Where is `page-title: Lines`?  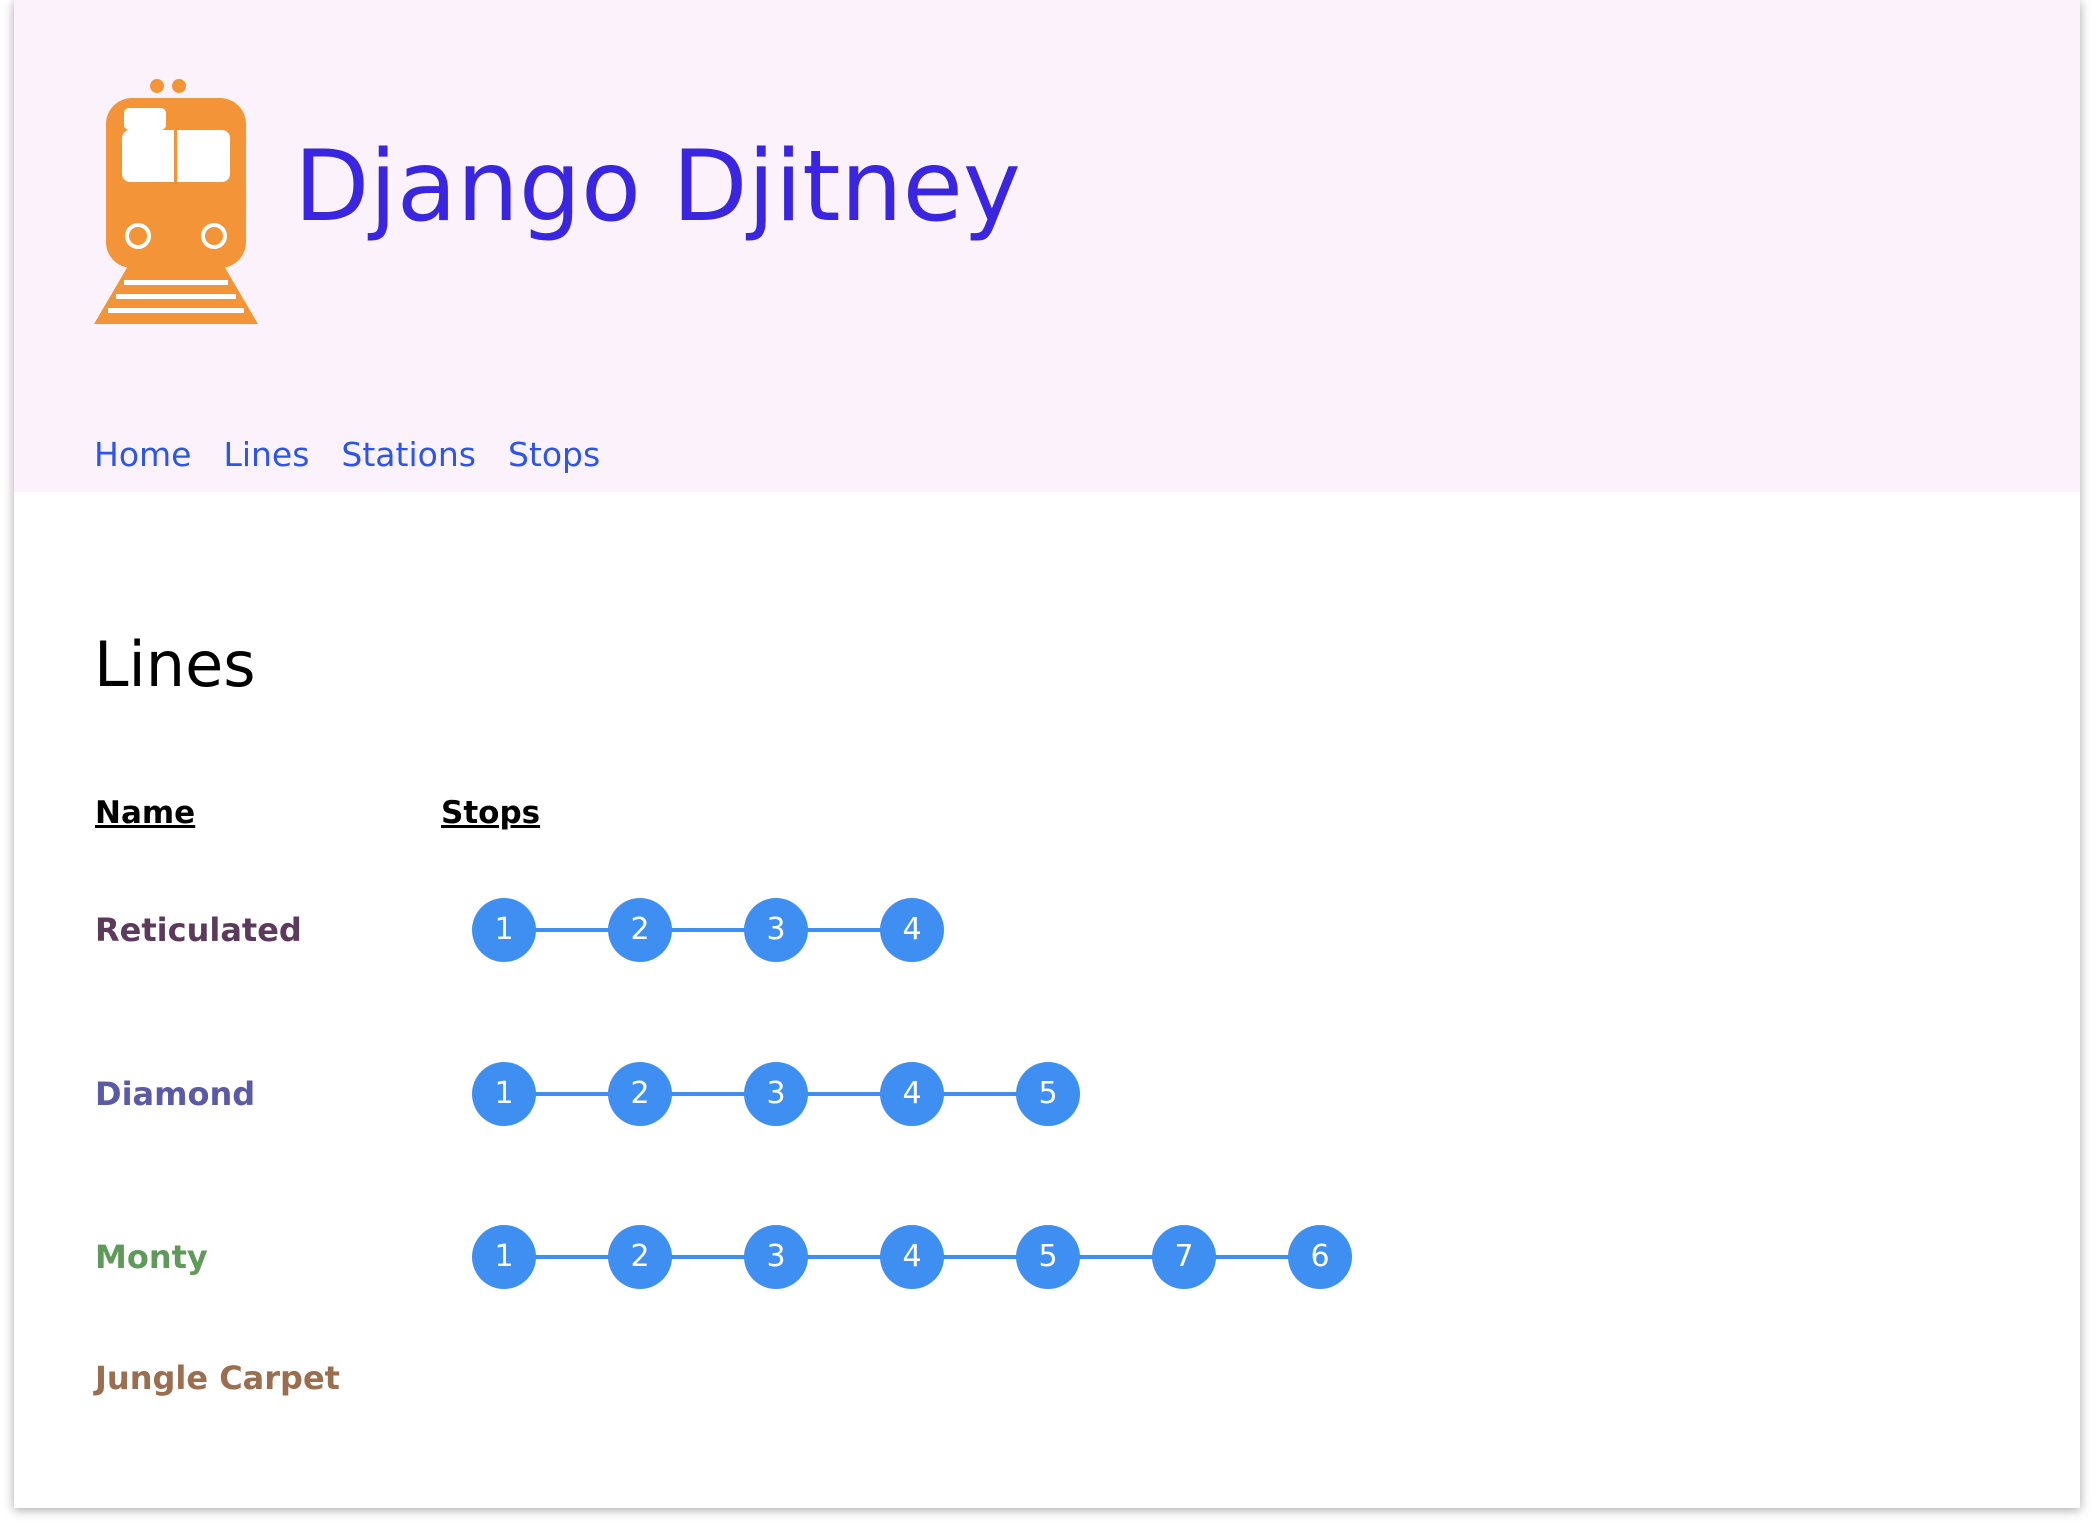 page-title: Lines is located at coordinates (175, 664).